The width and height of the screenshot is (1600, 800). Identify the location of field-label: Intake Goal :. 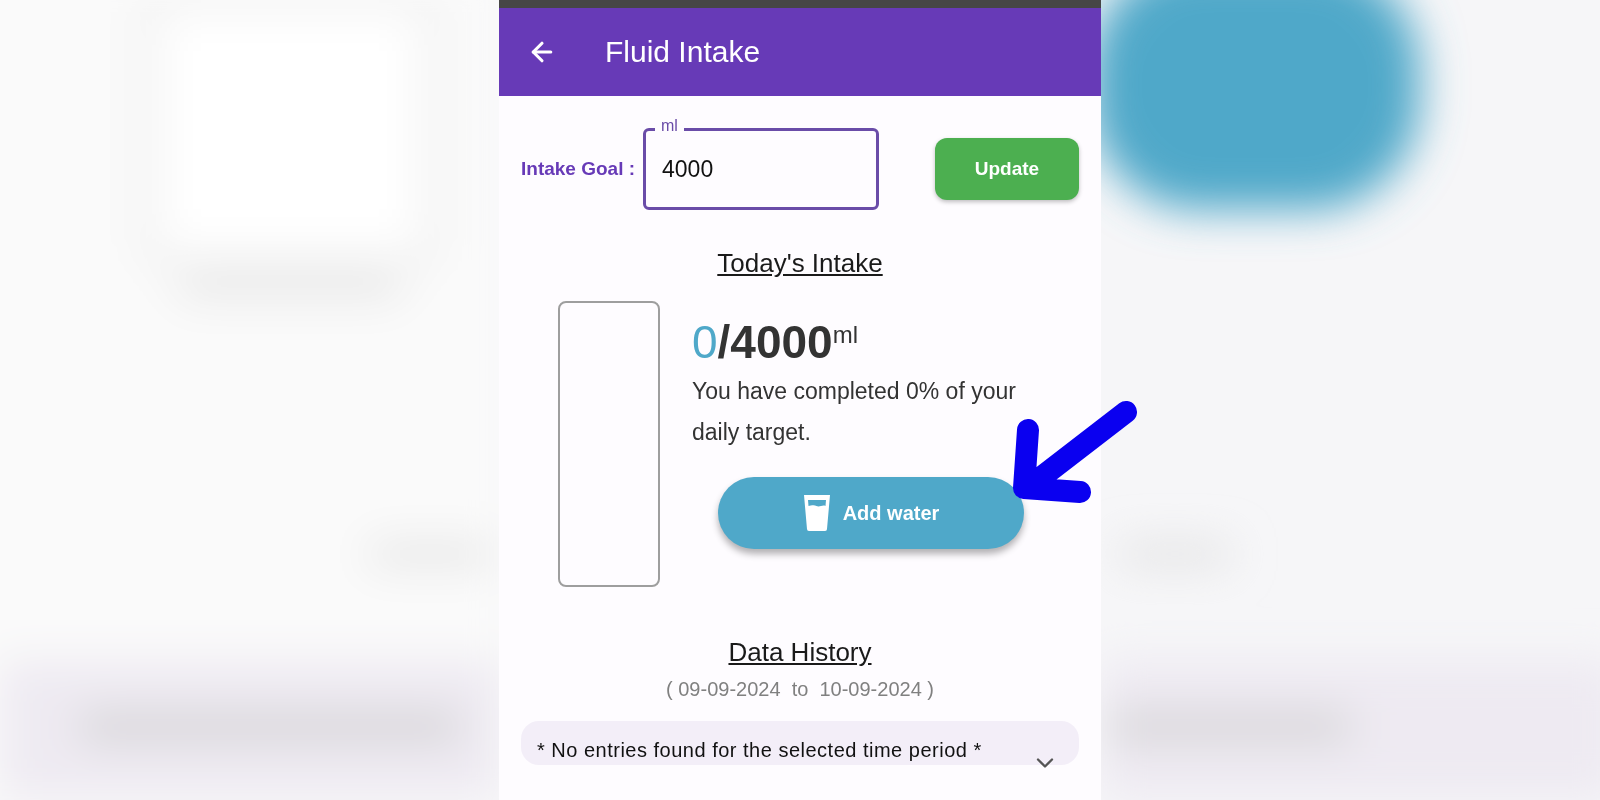
(578, 169).